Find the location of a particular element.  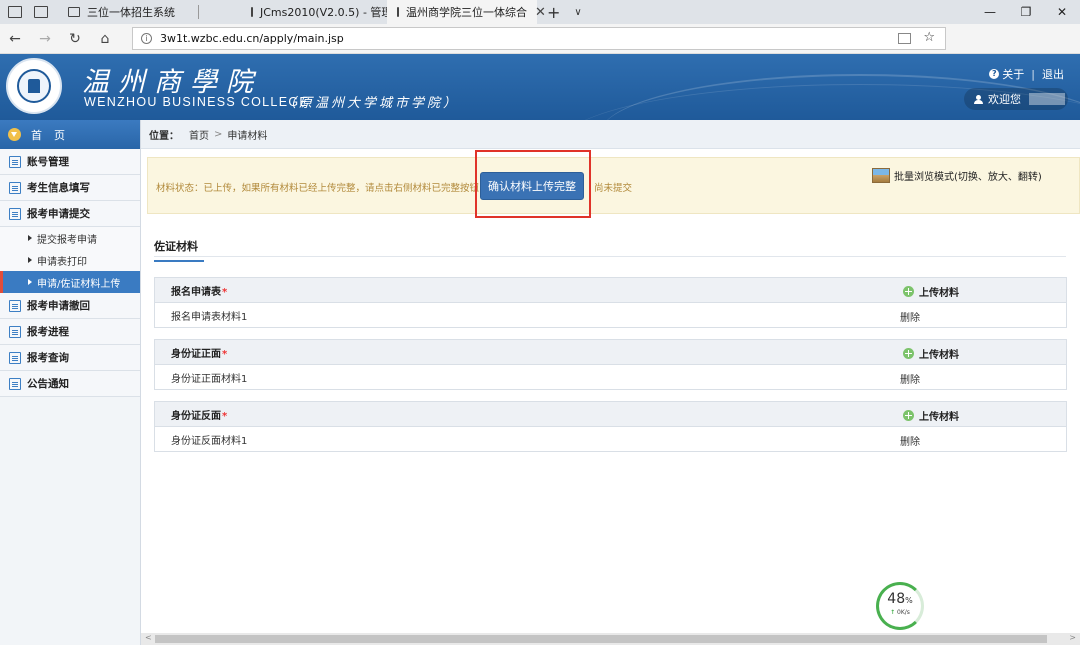

material-file-name: 报名申请表材料1 is located at coordinates (209, 315).